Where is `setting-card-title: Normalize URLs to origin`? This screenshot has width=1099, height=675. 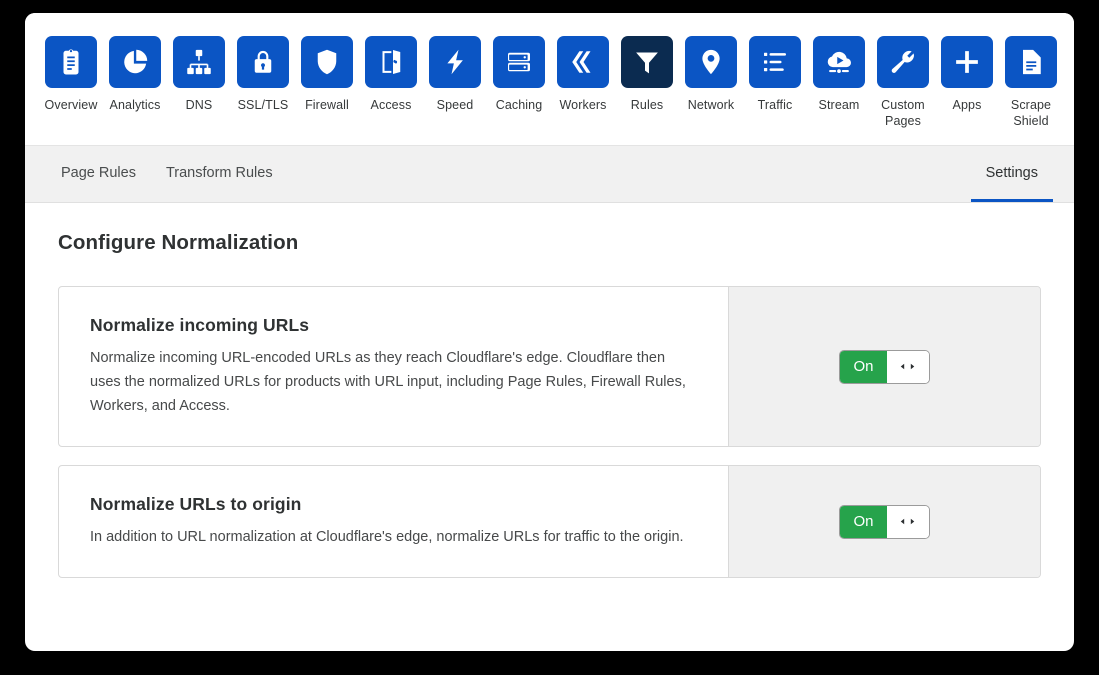 setting-card-title: Normalize URLs to origin is located at coordinates (196, 504).